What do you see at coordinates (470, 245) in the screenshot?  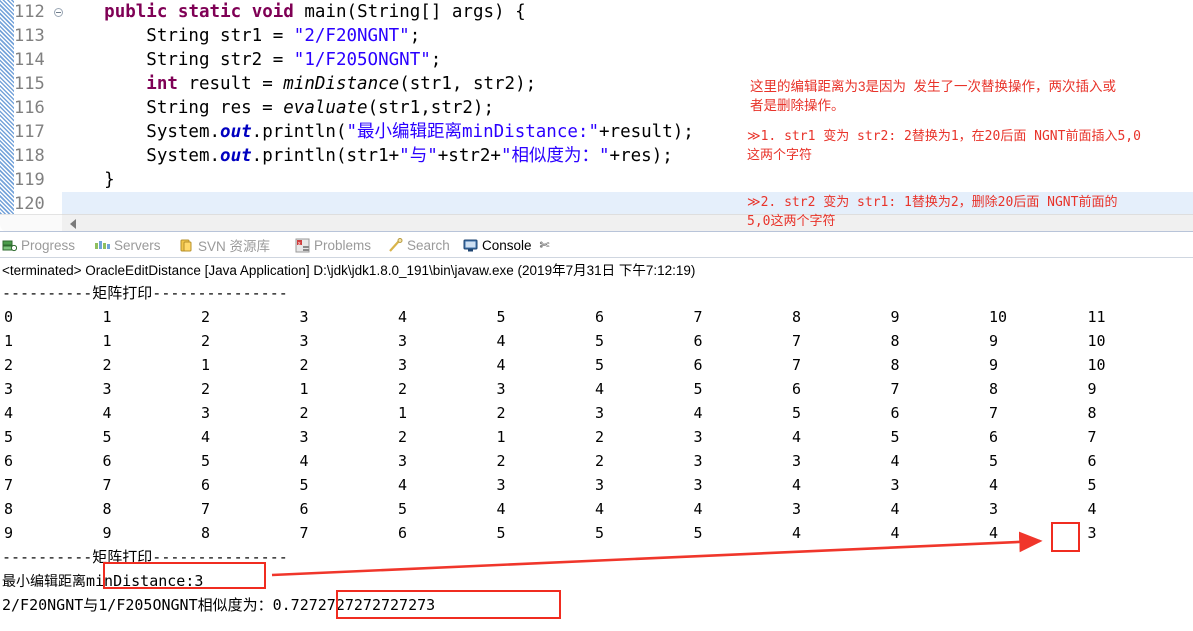 I see `console-icon` at bounding box center [470, 245].